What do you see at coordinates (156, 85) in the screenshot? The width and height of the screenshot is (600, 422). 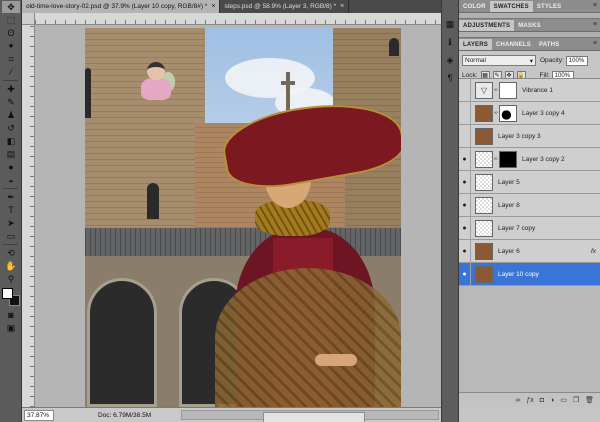 I see `fairy-figure` at bounding box center [156, 85].